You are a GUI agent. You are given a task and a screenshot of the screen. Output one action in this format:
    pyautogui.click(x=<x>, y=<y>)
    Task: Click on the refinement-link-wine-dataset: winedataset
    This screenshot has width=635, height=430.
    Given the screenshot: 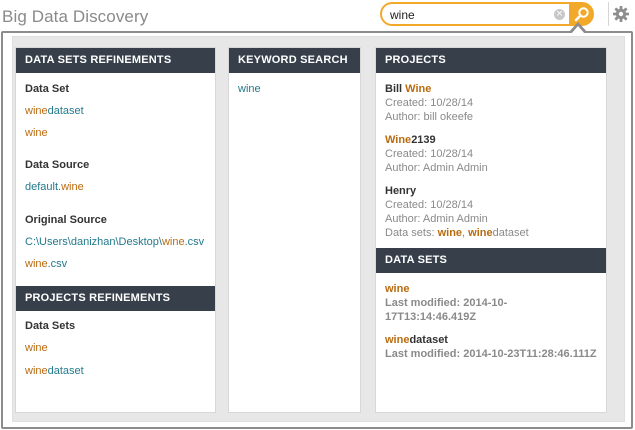 What is the action you would take?
    pyautogui.click(x=115, y=111)
    